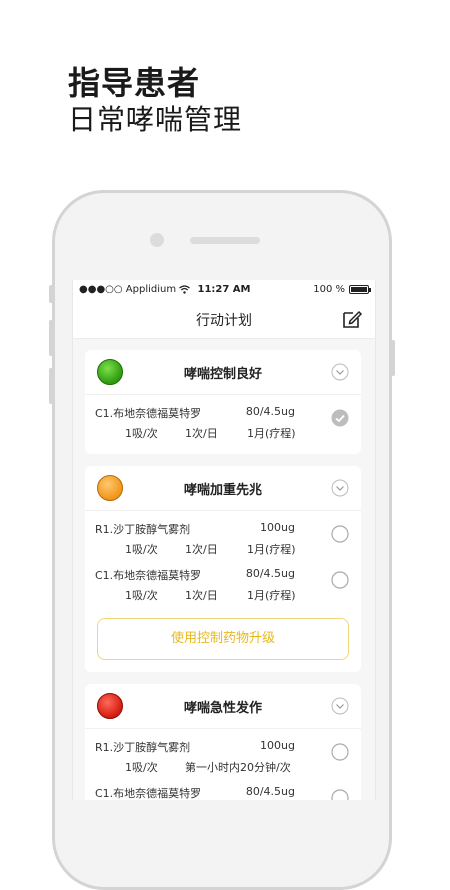 Image resolution: width=450 pixels, height=890 pixels. Describe the element at coordinates (155, 119) in the screenshot. I see `headline-subtitle: 日常哮喘管理` at that location.